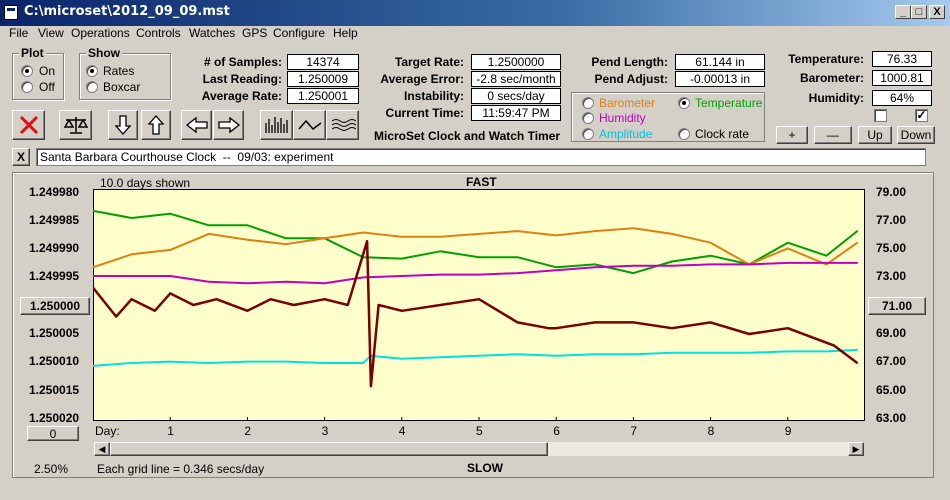 This screenshot has width=950, height=500. What do you see at coordinates (626, 134) in the screenshot?
I see `aux-amplitude-label: Amplitude` at bounding box center [626, 134].